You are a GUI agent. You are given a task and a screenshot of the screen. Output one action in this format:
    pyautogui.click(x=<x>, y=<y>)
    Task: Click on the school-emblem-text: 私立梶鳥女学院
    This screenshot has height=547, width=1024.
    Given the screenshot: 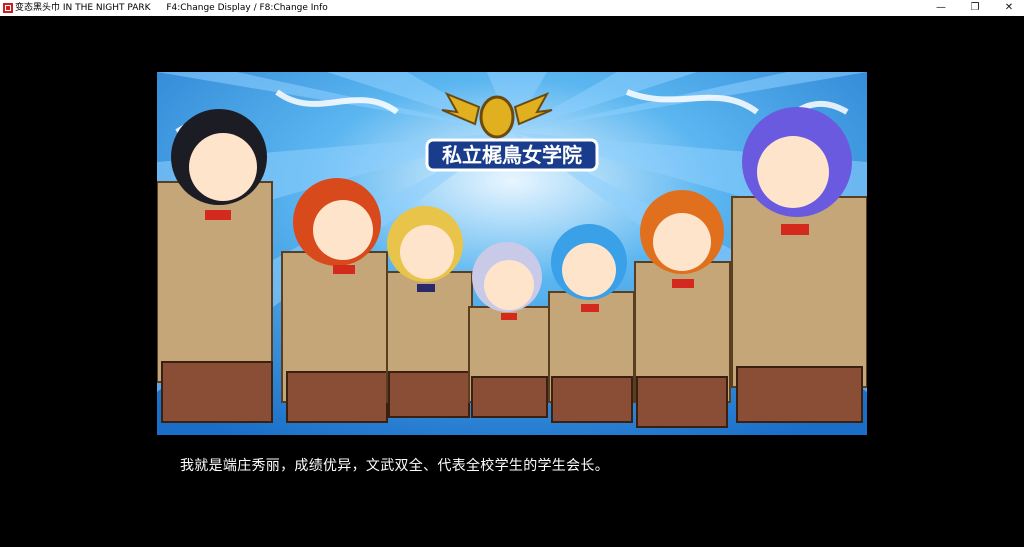 What is the action you would take?
    pyautogui.click(x=512, y=155)
    